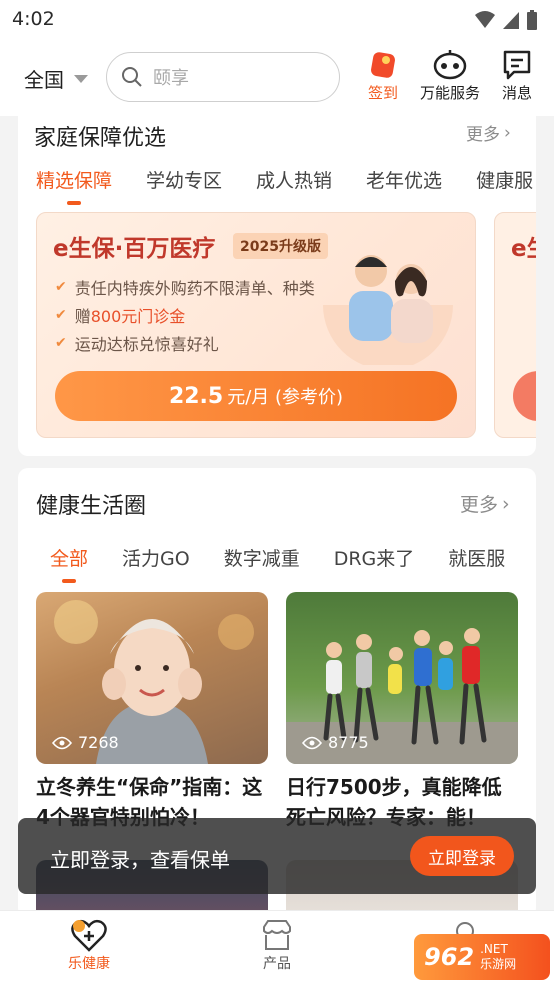  I want to click on robot-icon, so click(450, 65).